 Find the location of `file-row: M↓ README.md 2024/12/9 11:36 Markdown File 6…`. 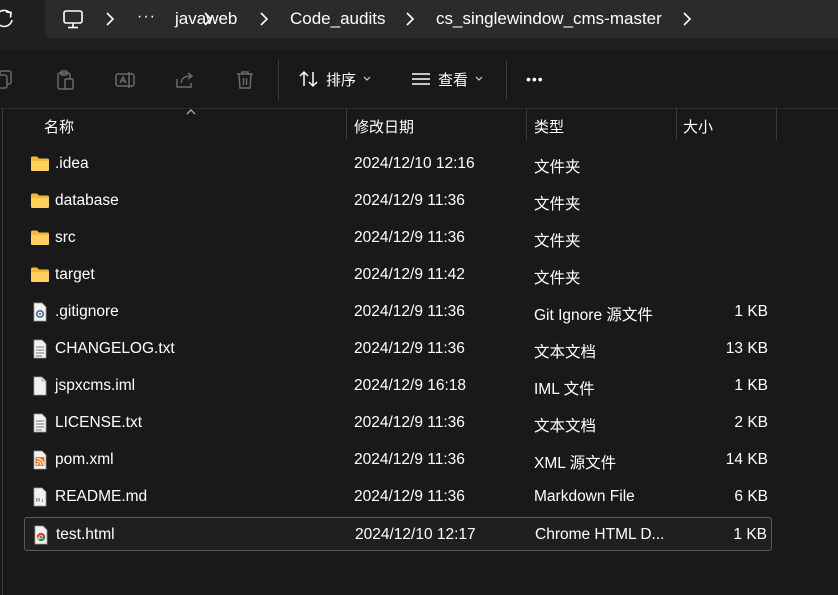

file-row: M↓ README.md 2024/12/9 11:36 Markdown File 6… is located at coordinates (398, 497).